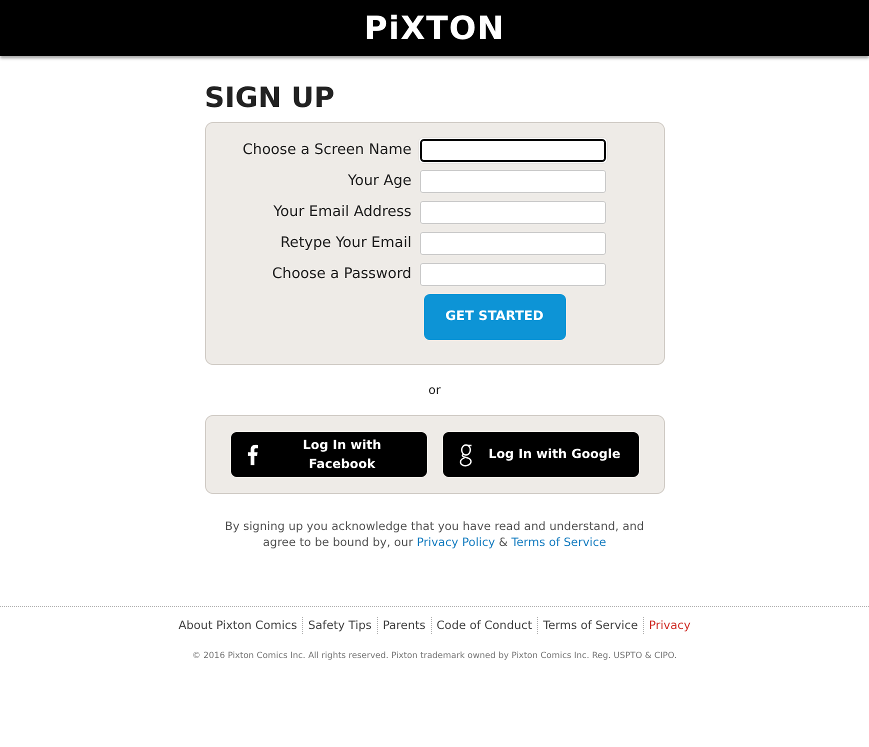 Image resolution: width=869 pixels, height=747 pixels. Describe the element at coordinates (434, 656) in the screenshot. I see `copyright-text: © 2016 Pixton Comics Inc. All rights reserved. Pixton trademark owned by Pixton Comics Inc. Reg. USPTO & CIPO.` at that location.